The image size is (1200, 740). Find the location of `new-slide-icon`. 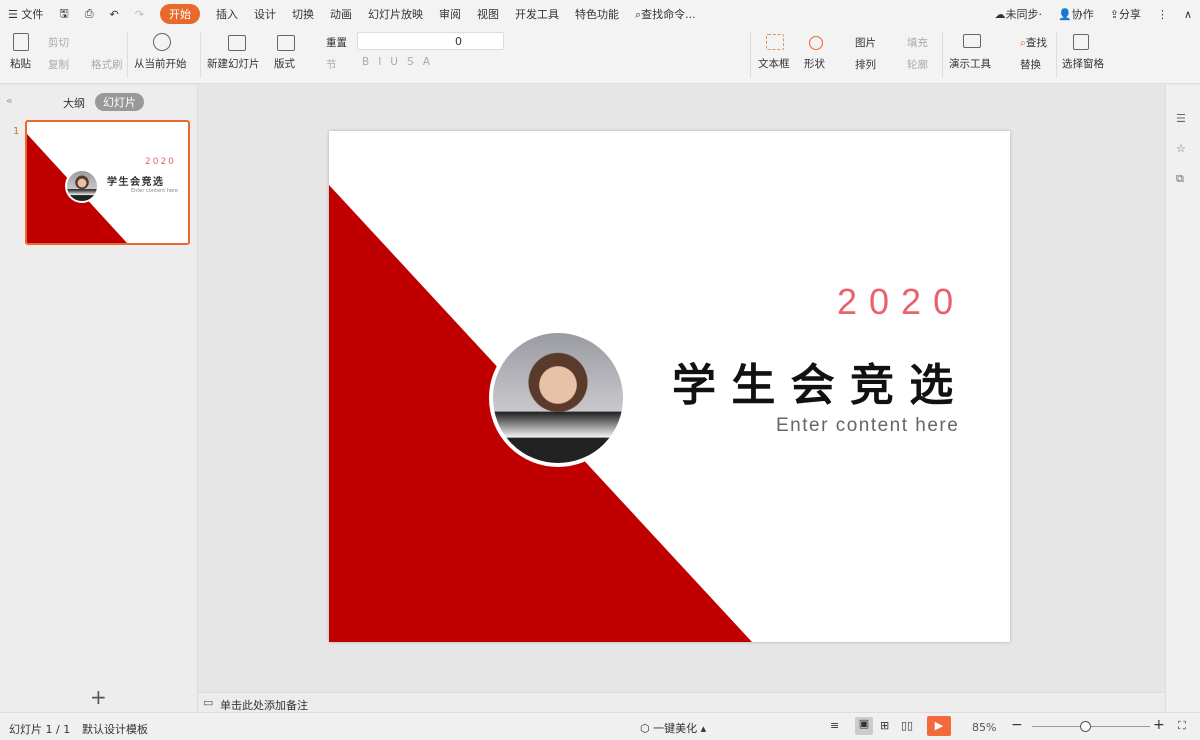

new-slide-icon is located at coordinates (237, 43).